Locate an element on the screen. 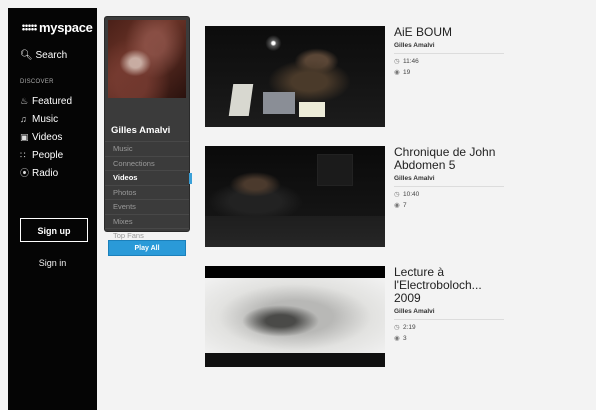 This screenshot has height=410, width=596. nav-item-label: Music is located at coordinates (45, 119).